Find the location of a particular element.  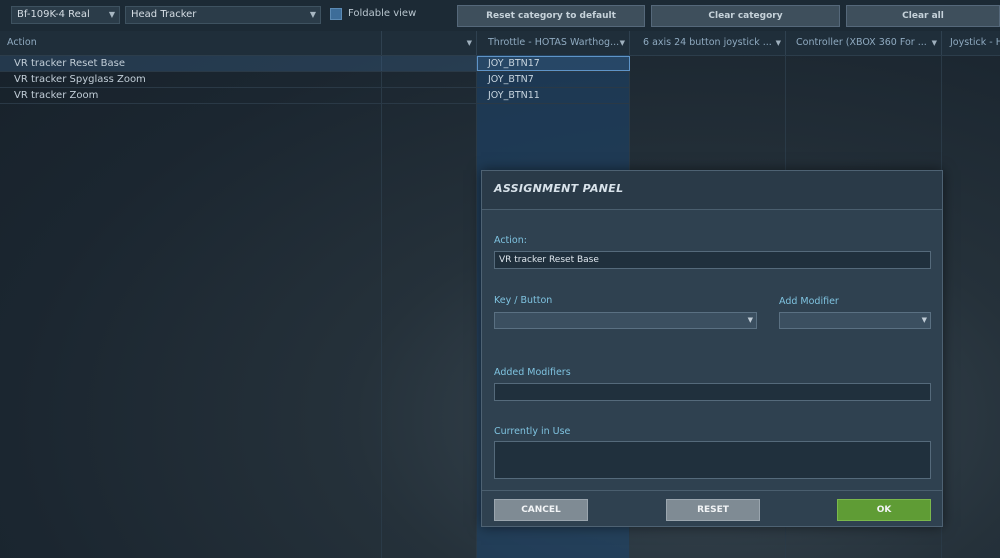

category-select-value: Head Tracker is located at coordinates (164, 14).